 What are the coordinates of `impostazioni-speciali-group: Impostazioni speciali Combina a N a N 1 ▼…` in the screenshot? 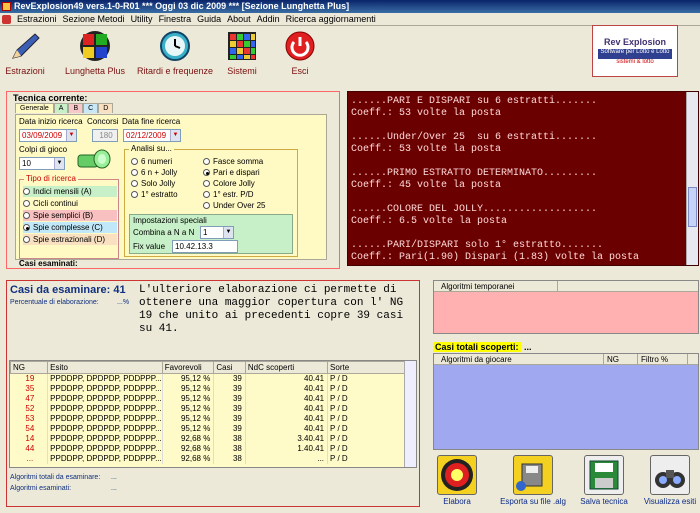 It's located at (211, 234).